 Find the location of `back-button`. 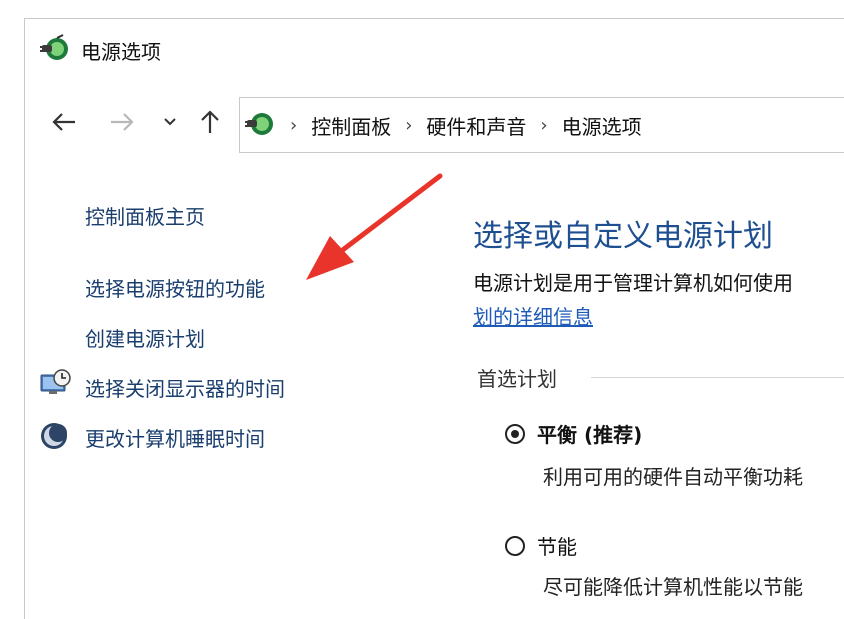

back-button is located at coordinates (64, 122).